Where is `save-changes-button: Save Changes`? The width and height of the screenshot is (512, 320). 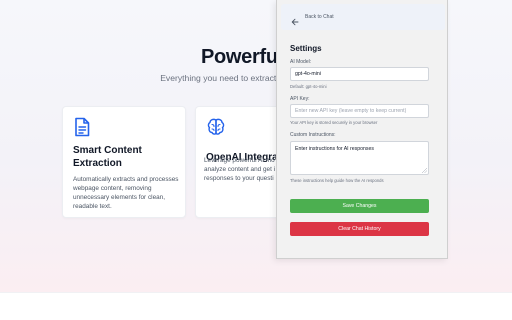 save-changes-button: Save Changes is located at coordinates (359, 206).